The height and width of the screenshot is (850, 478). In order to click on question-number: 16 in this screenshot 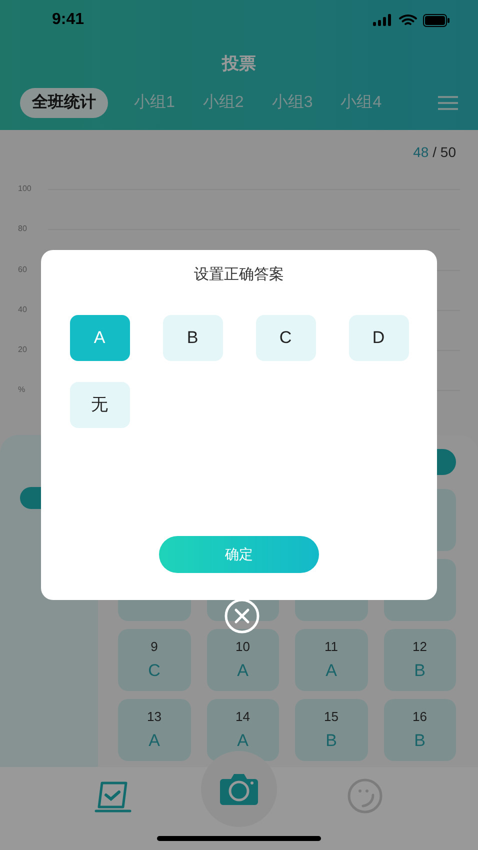, I will do `click(419, 717)`.